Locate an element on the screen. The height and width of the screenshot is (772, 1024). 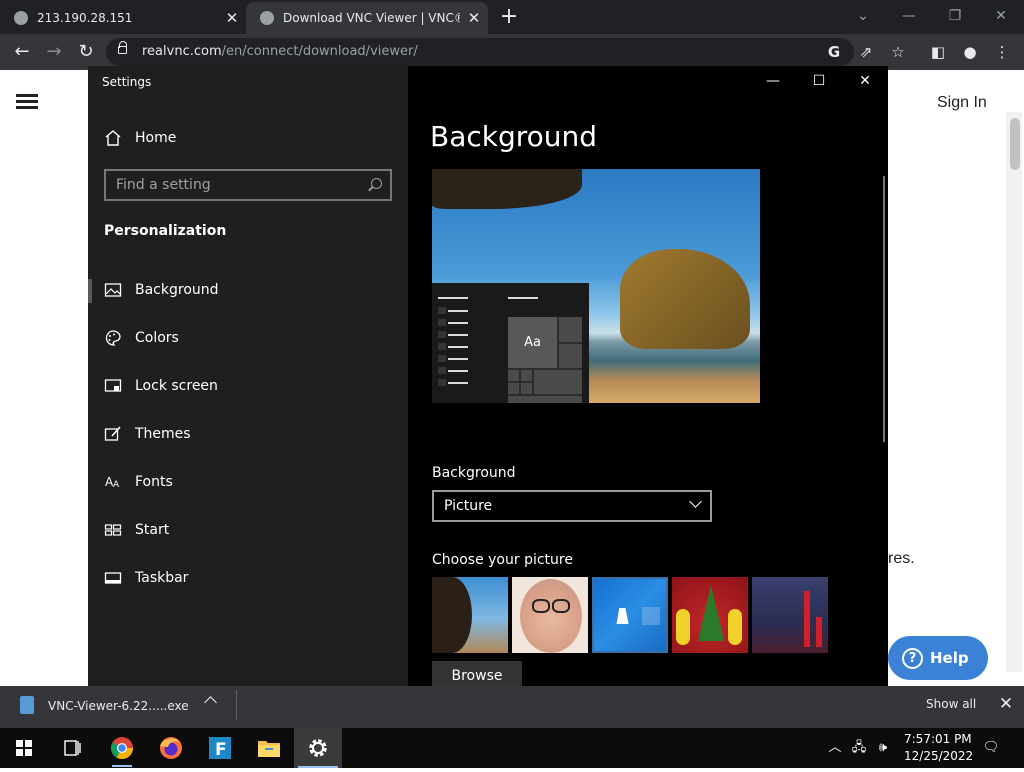
reload-icon: ↻ is located at coordinates (86, 52).